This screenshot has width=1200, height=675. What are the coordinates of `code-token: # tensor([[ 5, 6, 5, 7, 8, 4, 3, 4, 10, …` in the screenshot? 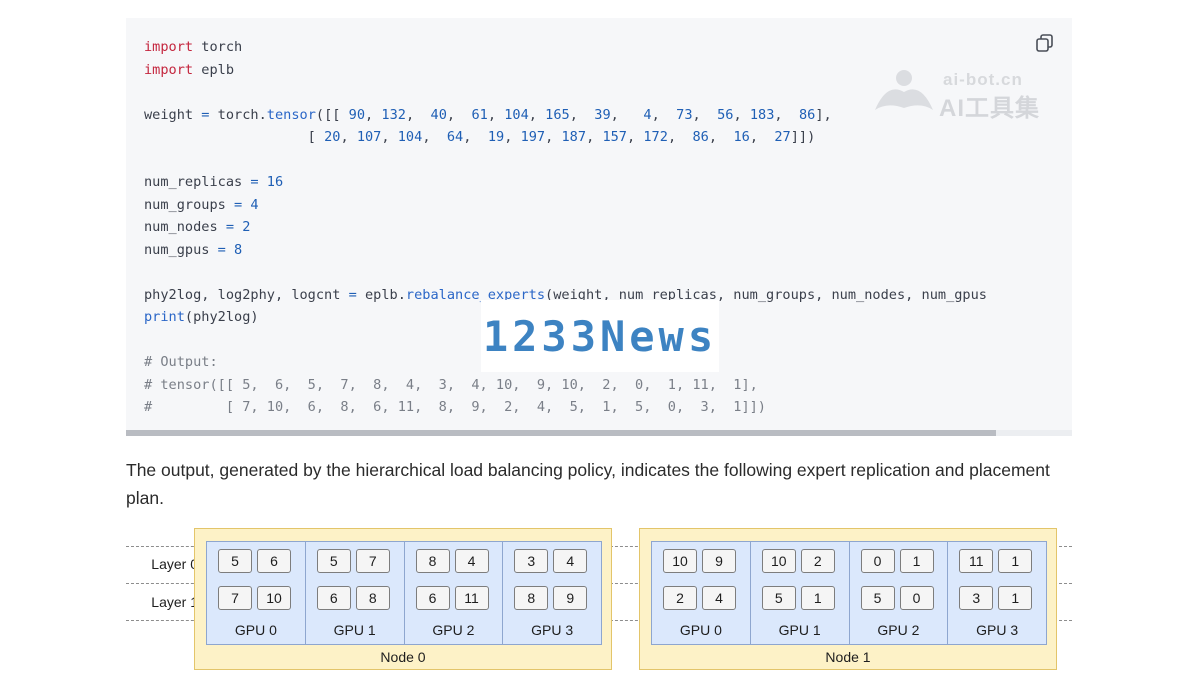 It's located at (451, 384).